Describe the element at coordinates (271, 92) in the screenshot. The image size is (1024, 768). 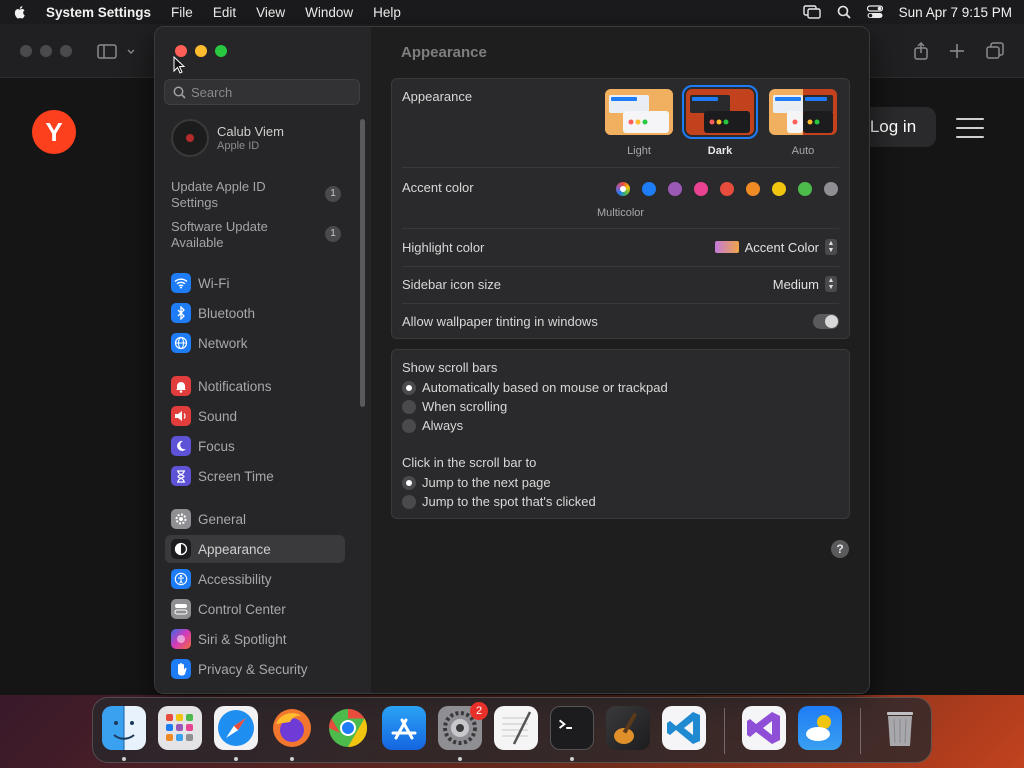
I see `search-input` at that location.